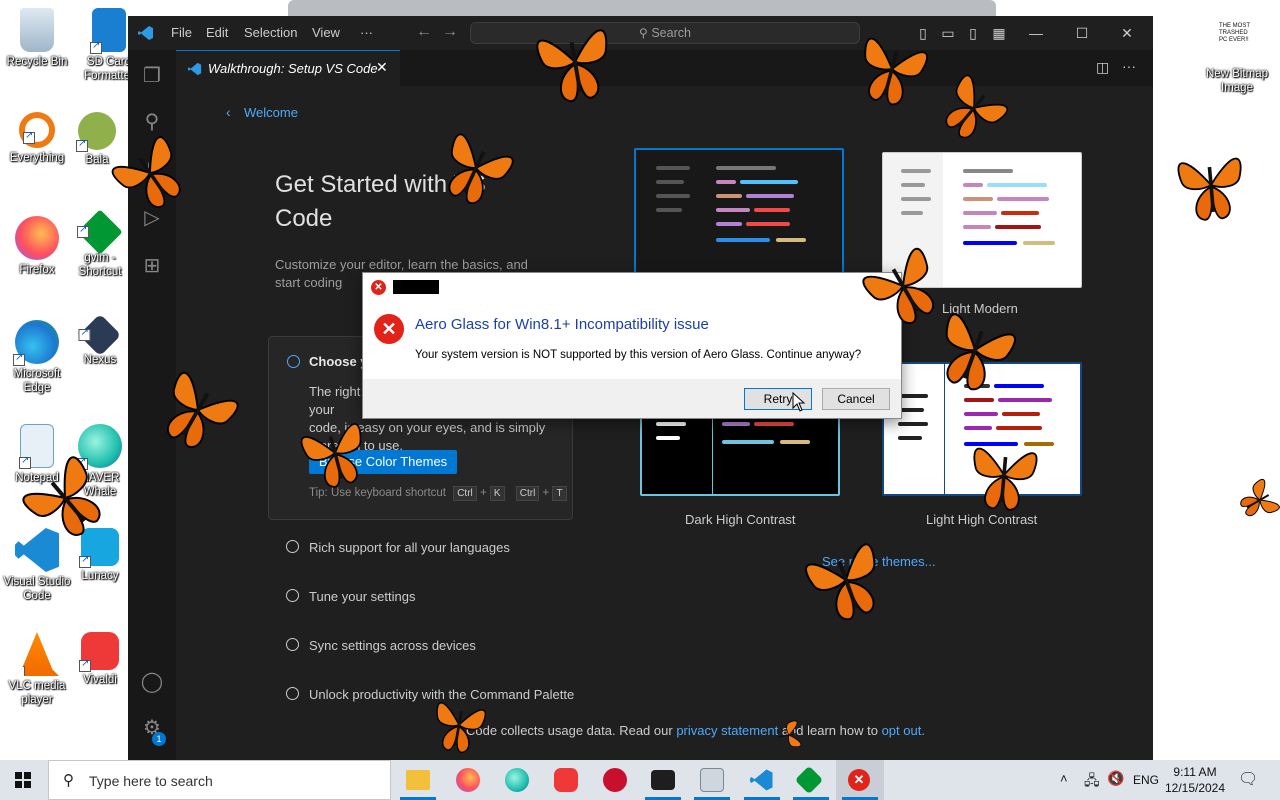 The width and height of the screenshot is (1280, 800). What do you see at coordinates (1102, 67) in the screenshot?
I see `split-editor-icon: ◫` at bounding box center [1102, 67].